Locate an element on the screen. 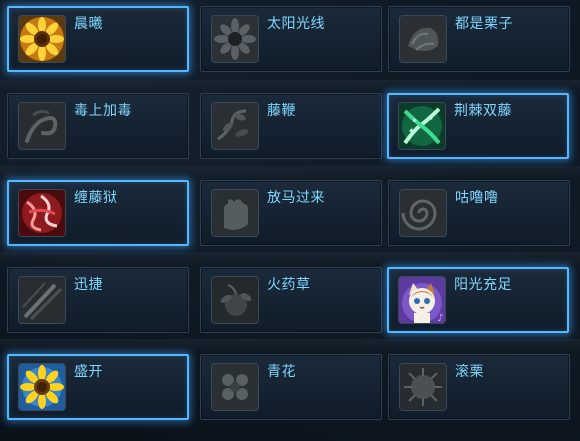 The height and width of the screenshot is (441, 580). skill-name: 青花 is located at coordinates (281, 372).